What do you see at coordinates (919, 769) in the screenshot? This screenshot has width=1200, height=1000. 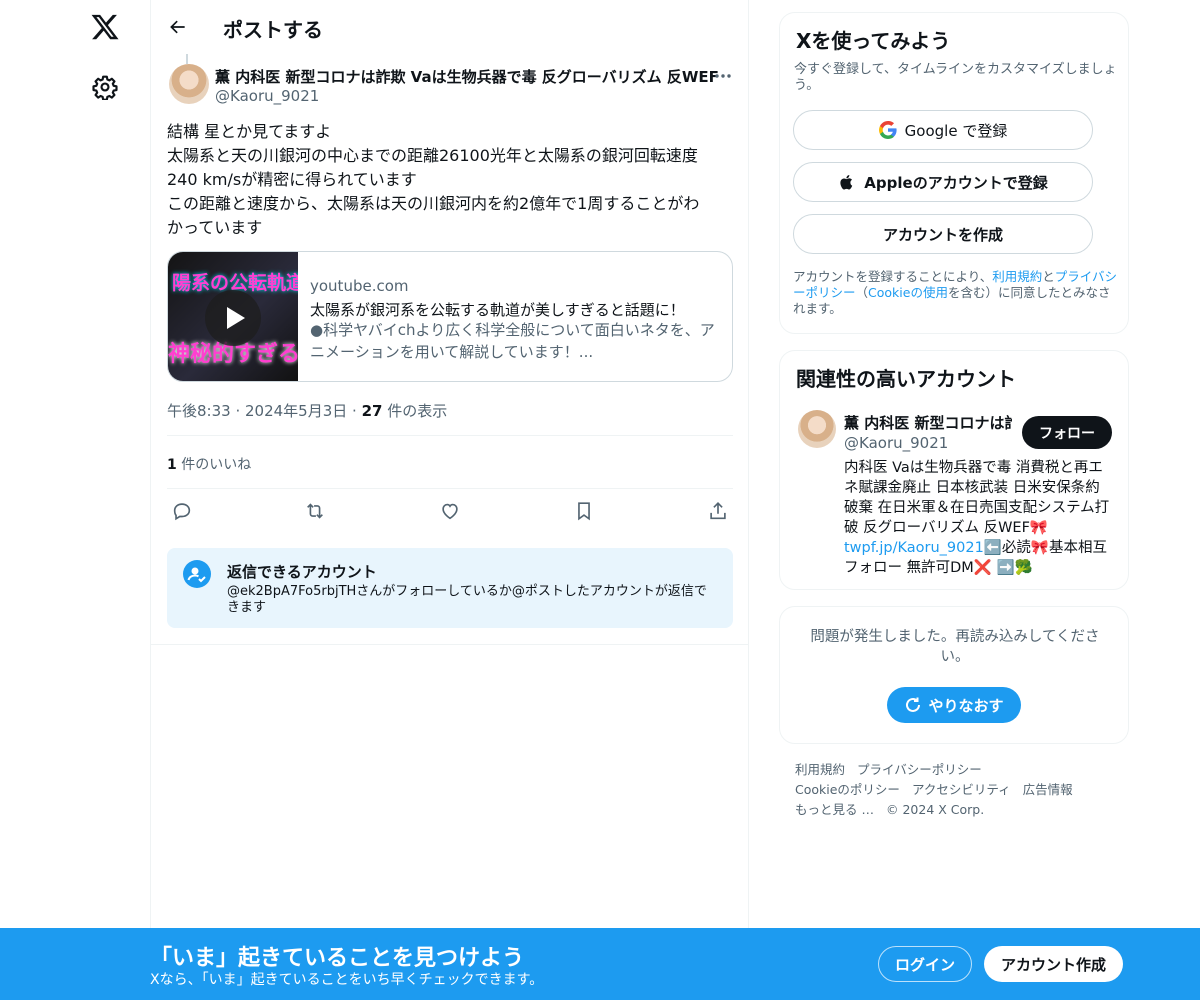 I see `footer-link-privacy: プライバシーポリシー` at bounding box center [919, 769].